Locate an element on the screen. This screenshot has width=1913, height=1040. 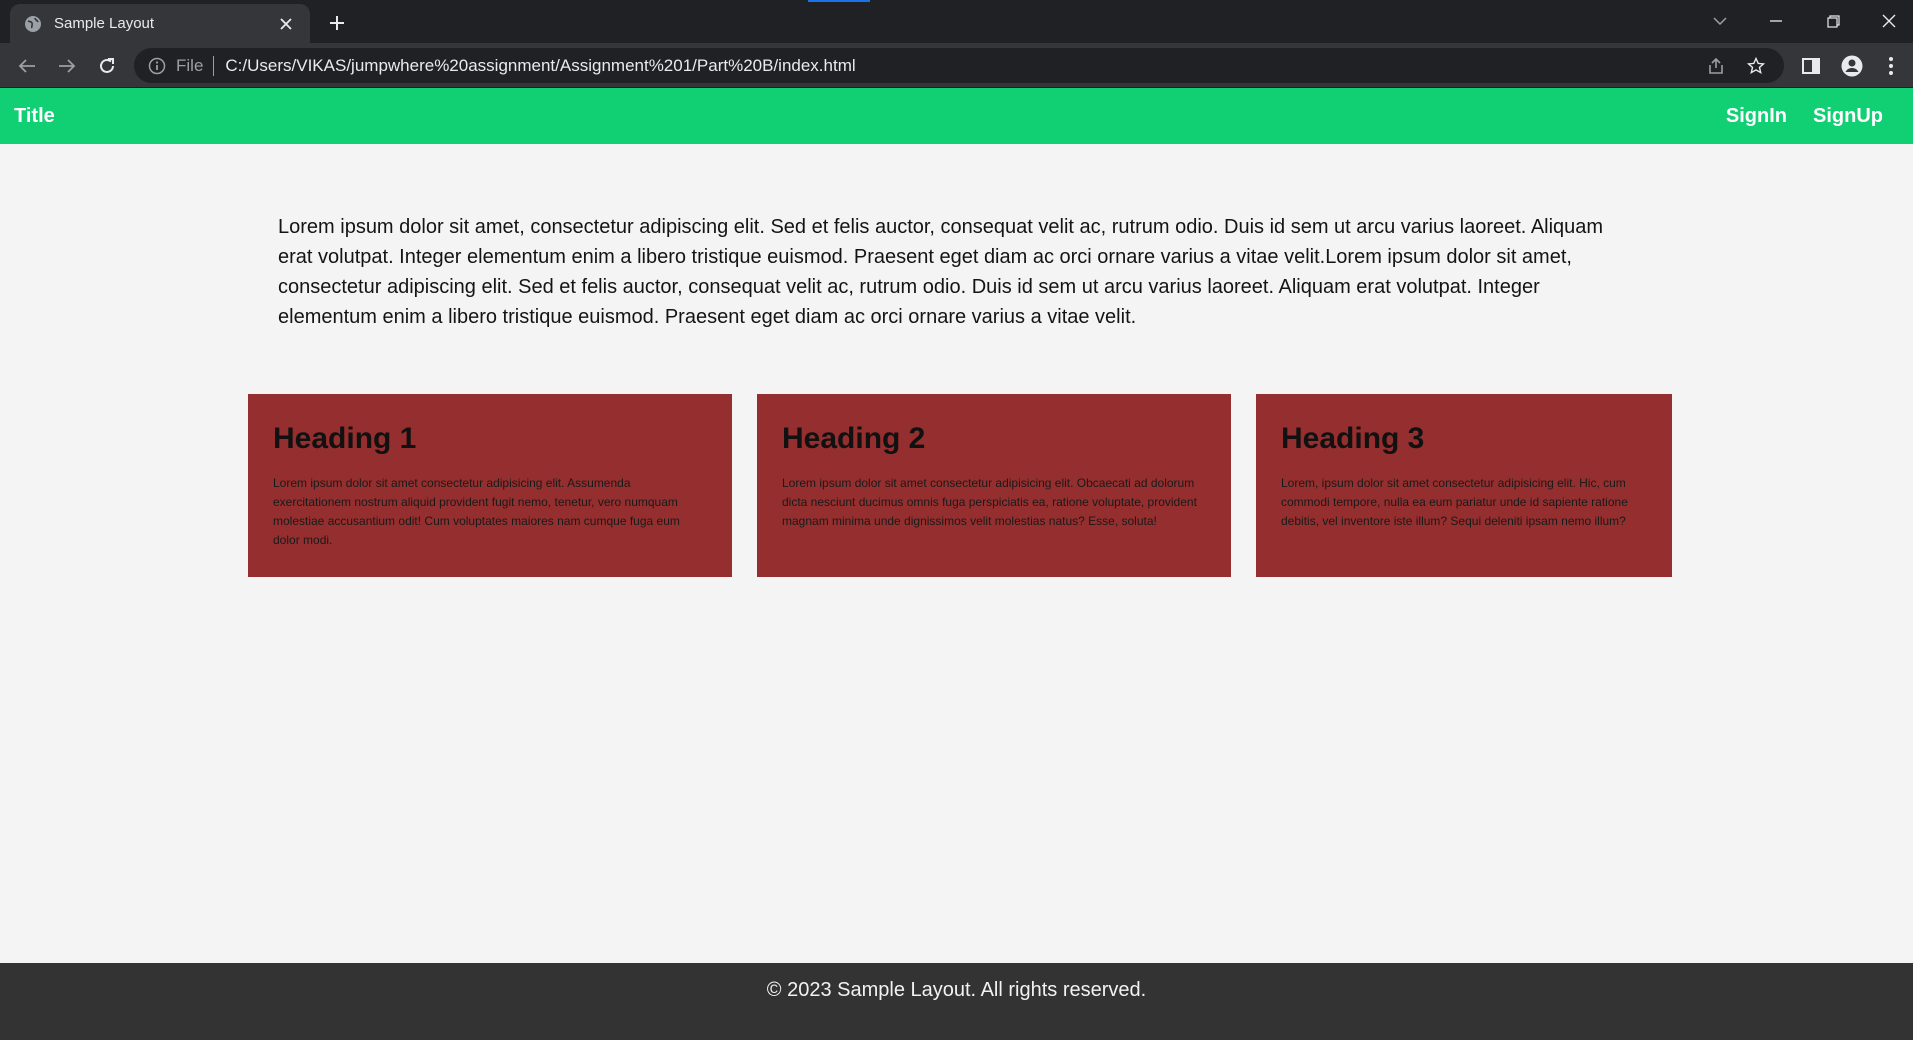
url-scheme: File is located at coordinates (190, 65).